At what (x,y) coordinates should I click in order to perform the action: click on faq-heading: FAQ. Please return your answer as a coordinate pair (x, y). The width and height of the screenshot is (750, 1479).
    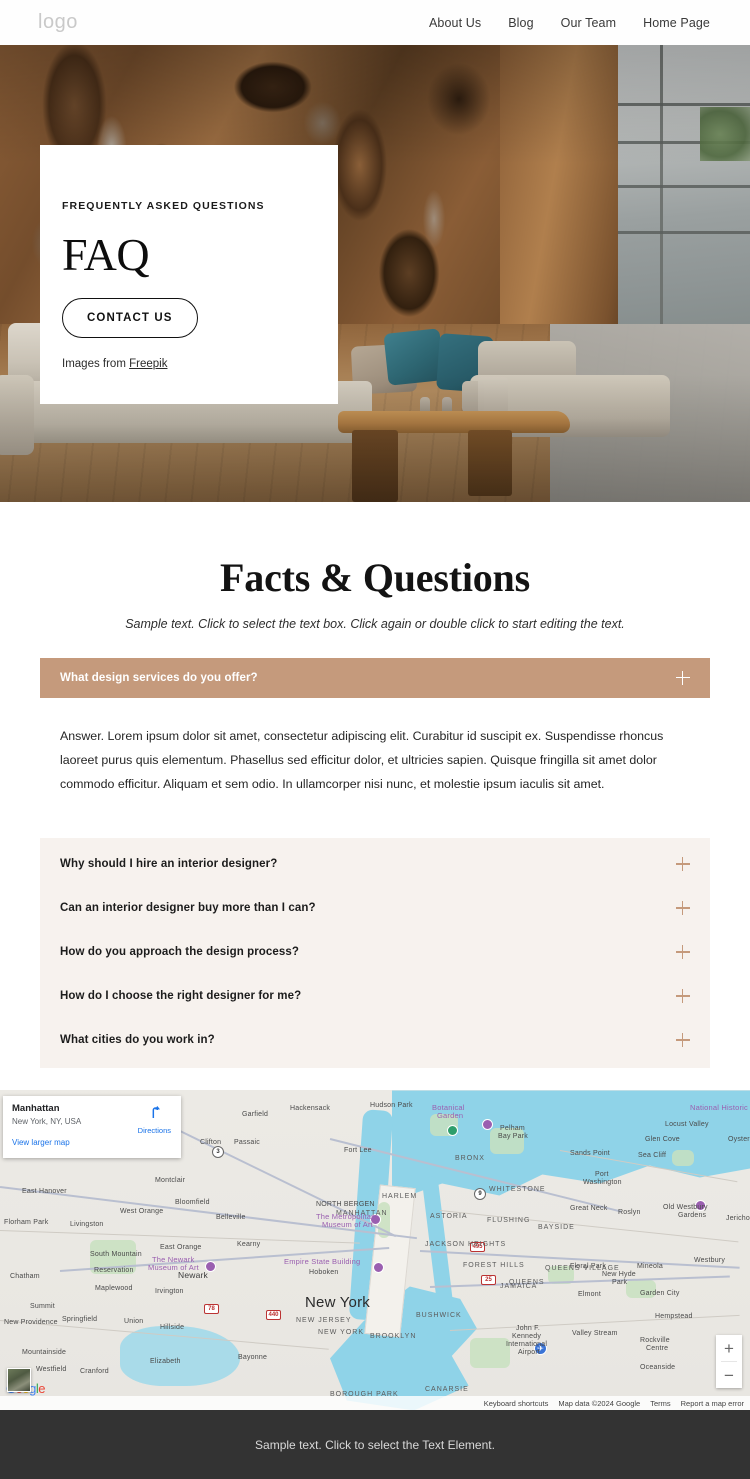
    Looking at the image, I should click on (106, 254).